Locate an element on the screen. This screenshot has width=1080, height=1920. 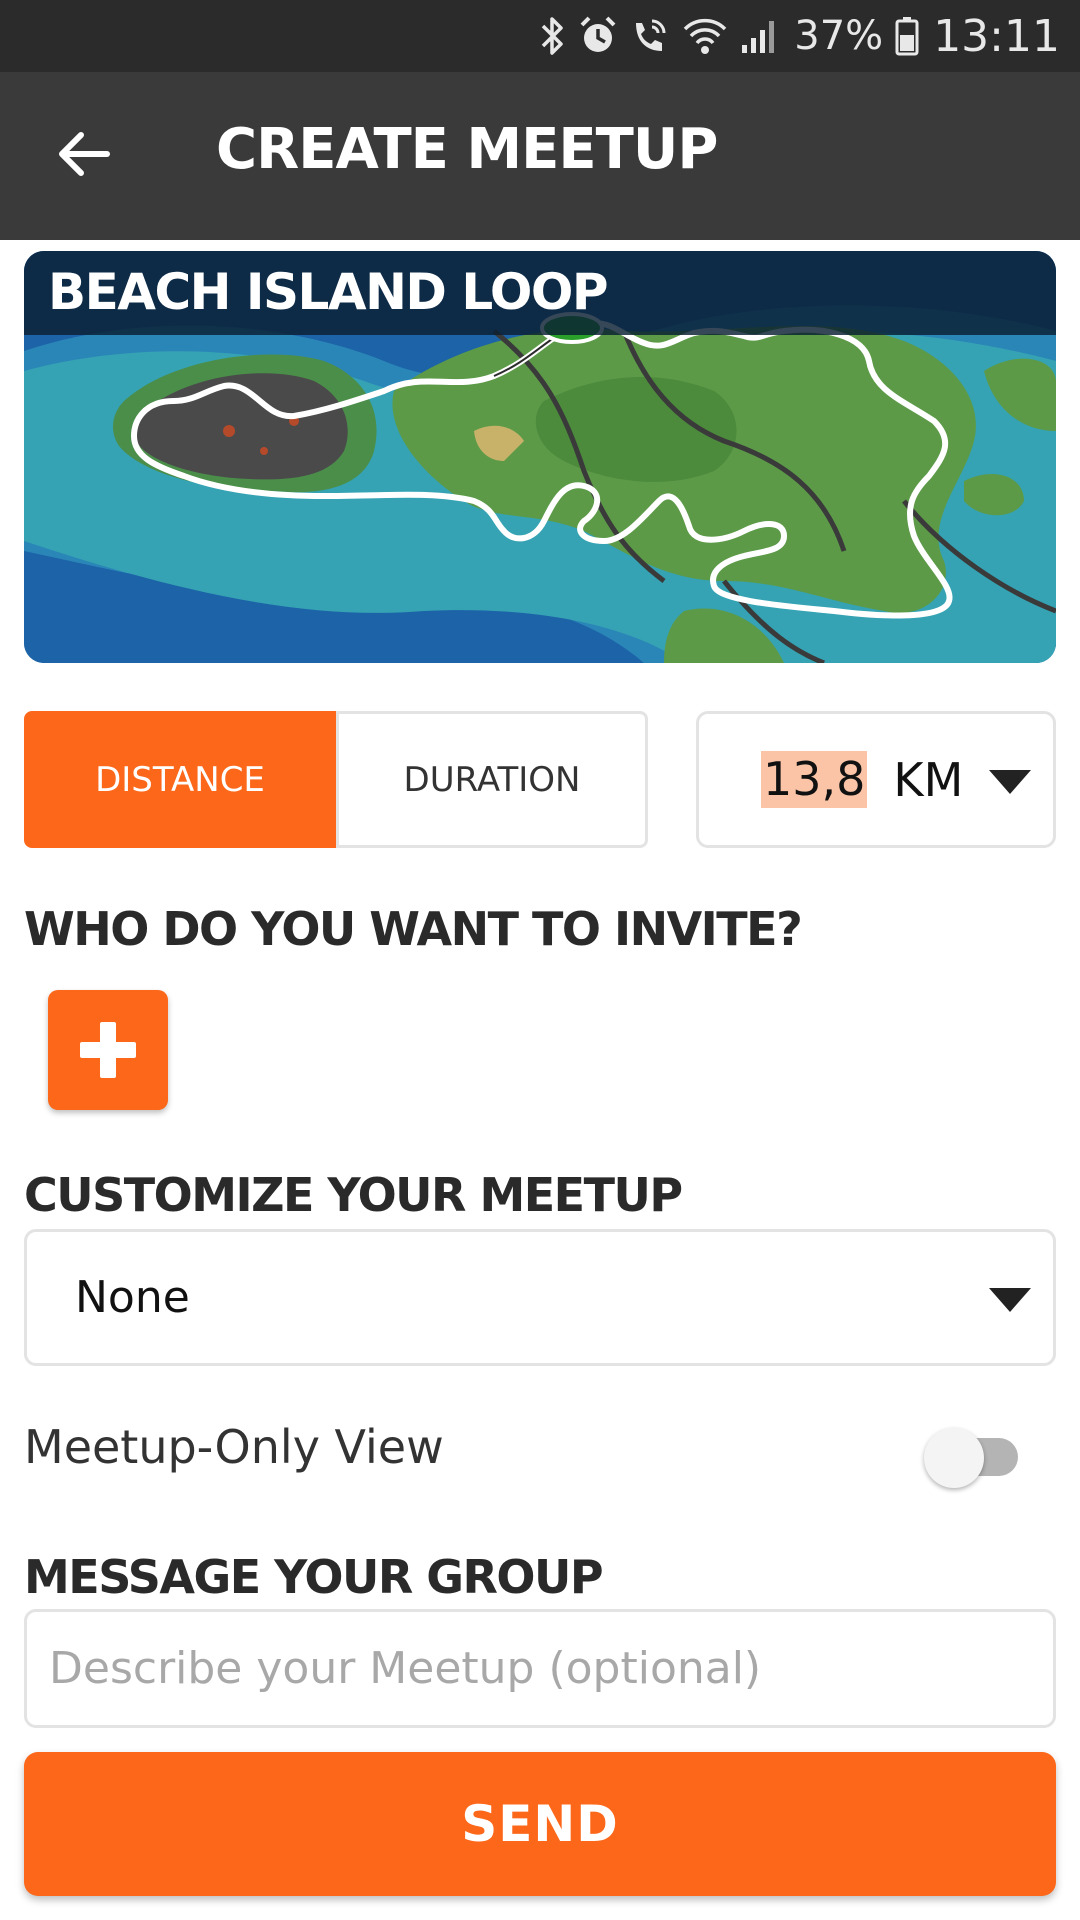
battery-percentage: 37% is located at coordinates (839, 36).